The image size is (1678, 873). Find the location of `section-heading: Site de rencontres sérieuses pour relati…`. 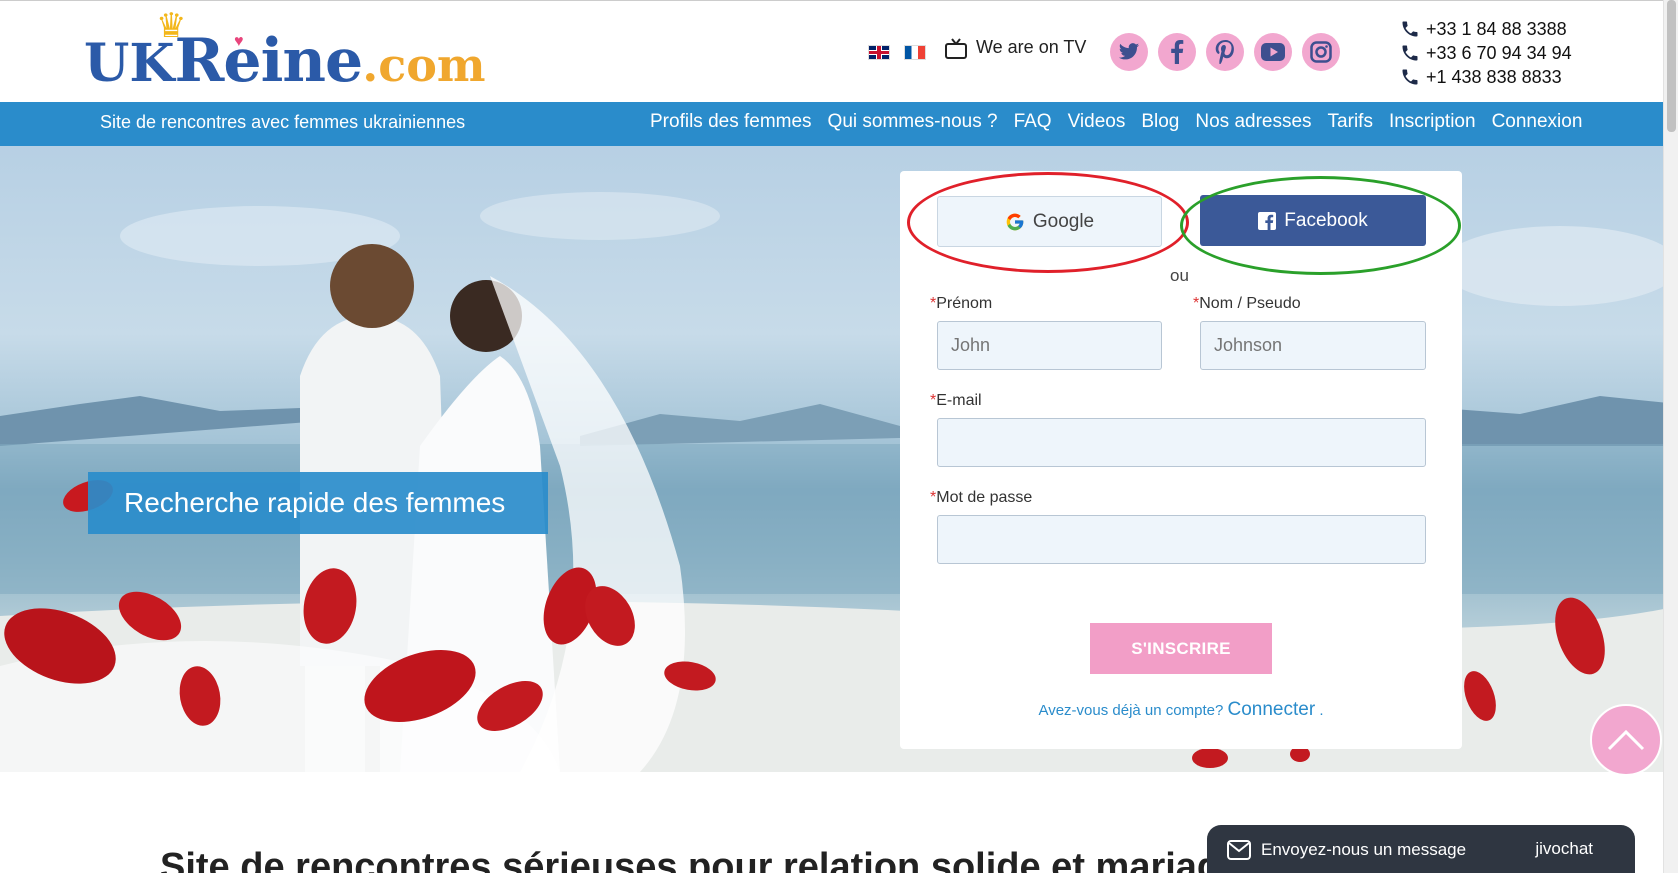

section-heading: Site de rencontres sérieuses pour relati… is located at coordinates (701, 859).